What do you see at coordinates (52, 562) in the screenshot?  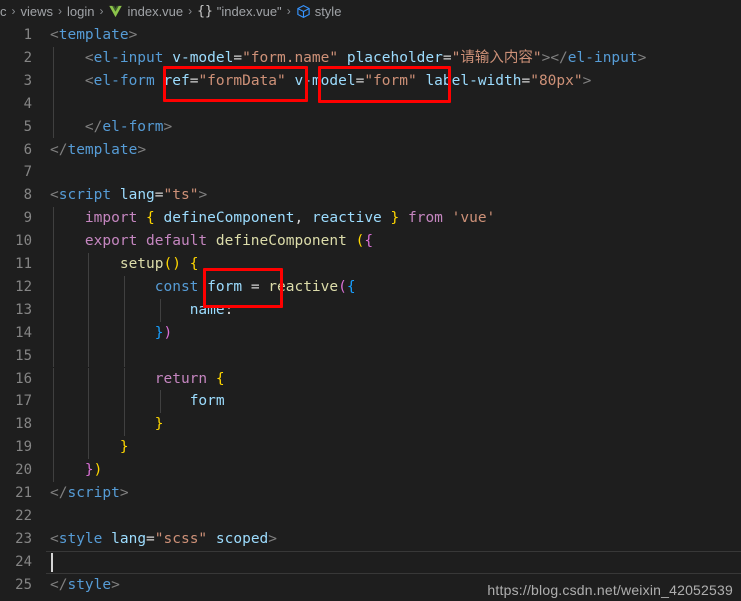 I see `text-cursor` at bounding box center [52, 562].